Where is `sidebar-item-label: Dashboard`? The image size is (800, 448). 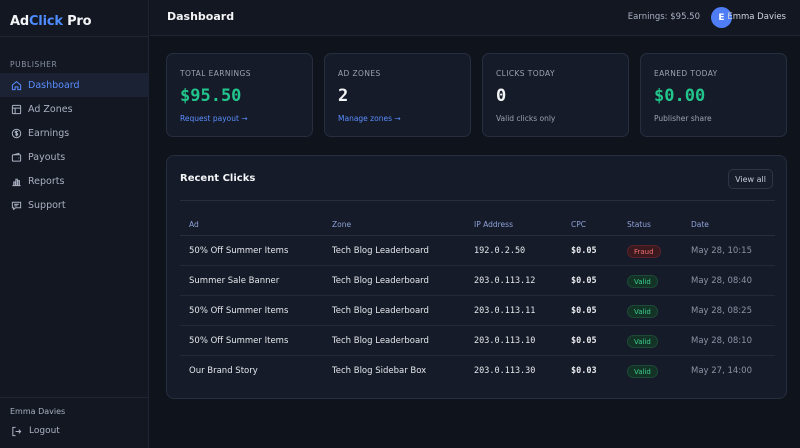
sidebar-item-label: Dashboard is located at coordinates (54, 85).